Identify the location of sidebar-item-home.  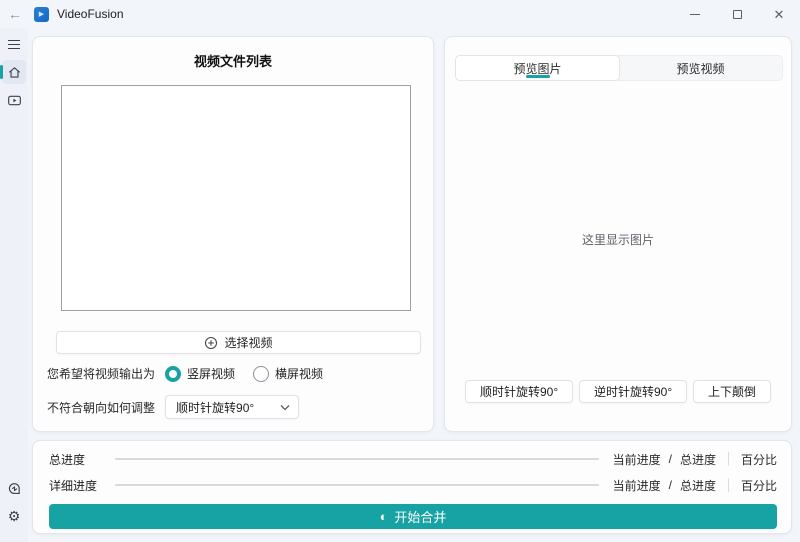
(13, 72).